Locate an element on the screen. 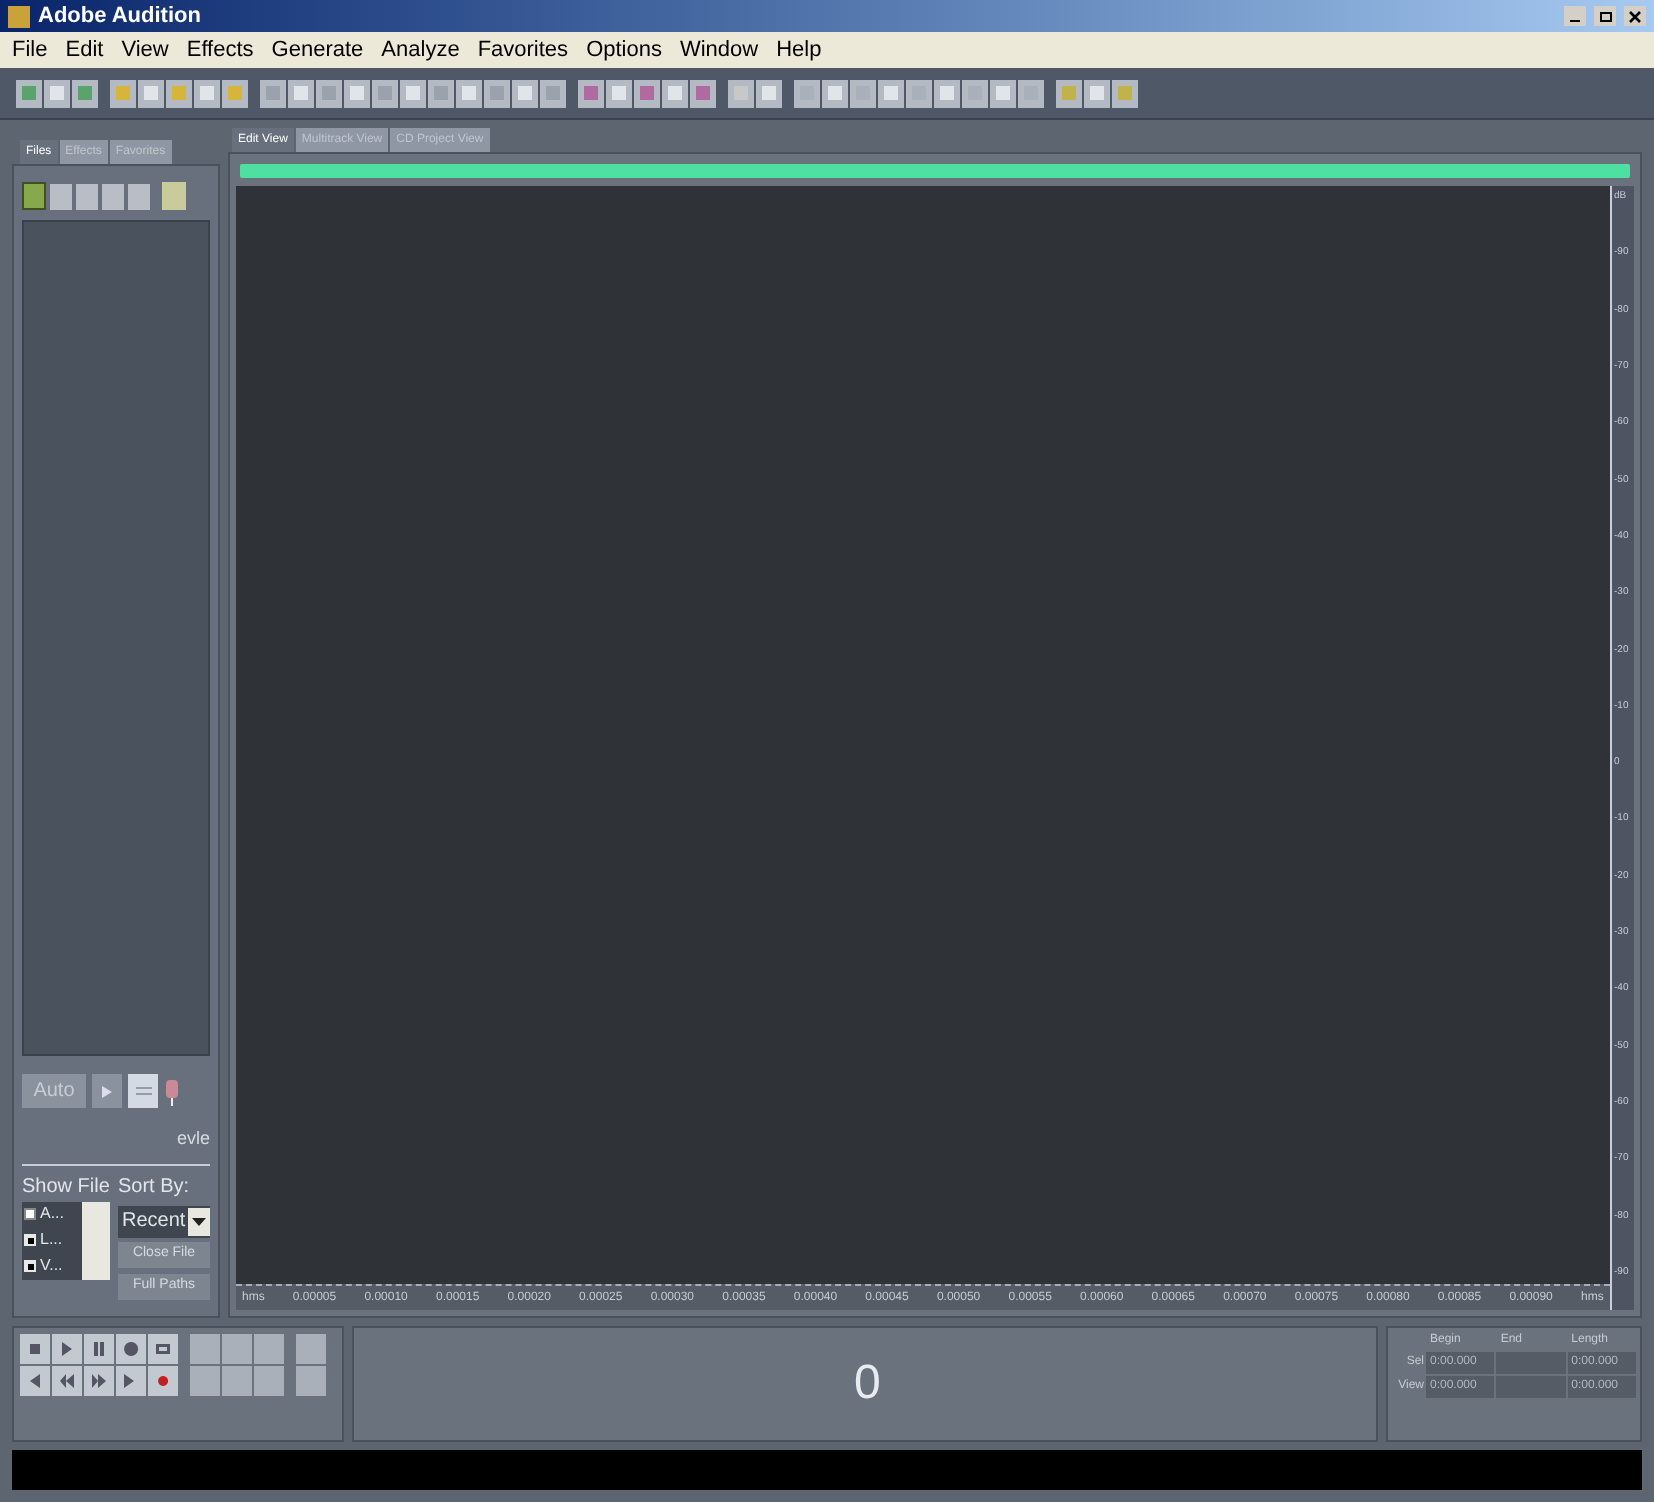  sort-dropdown: Recent is located at coordinates (164, 1221).